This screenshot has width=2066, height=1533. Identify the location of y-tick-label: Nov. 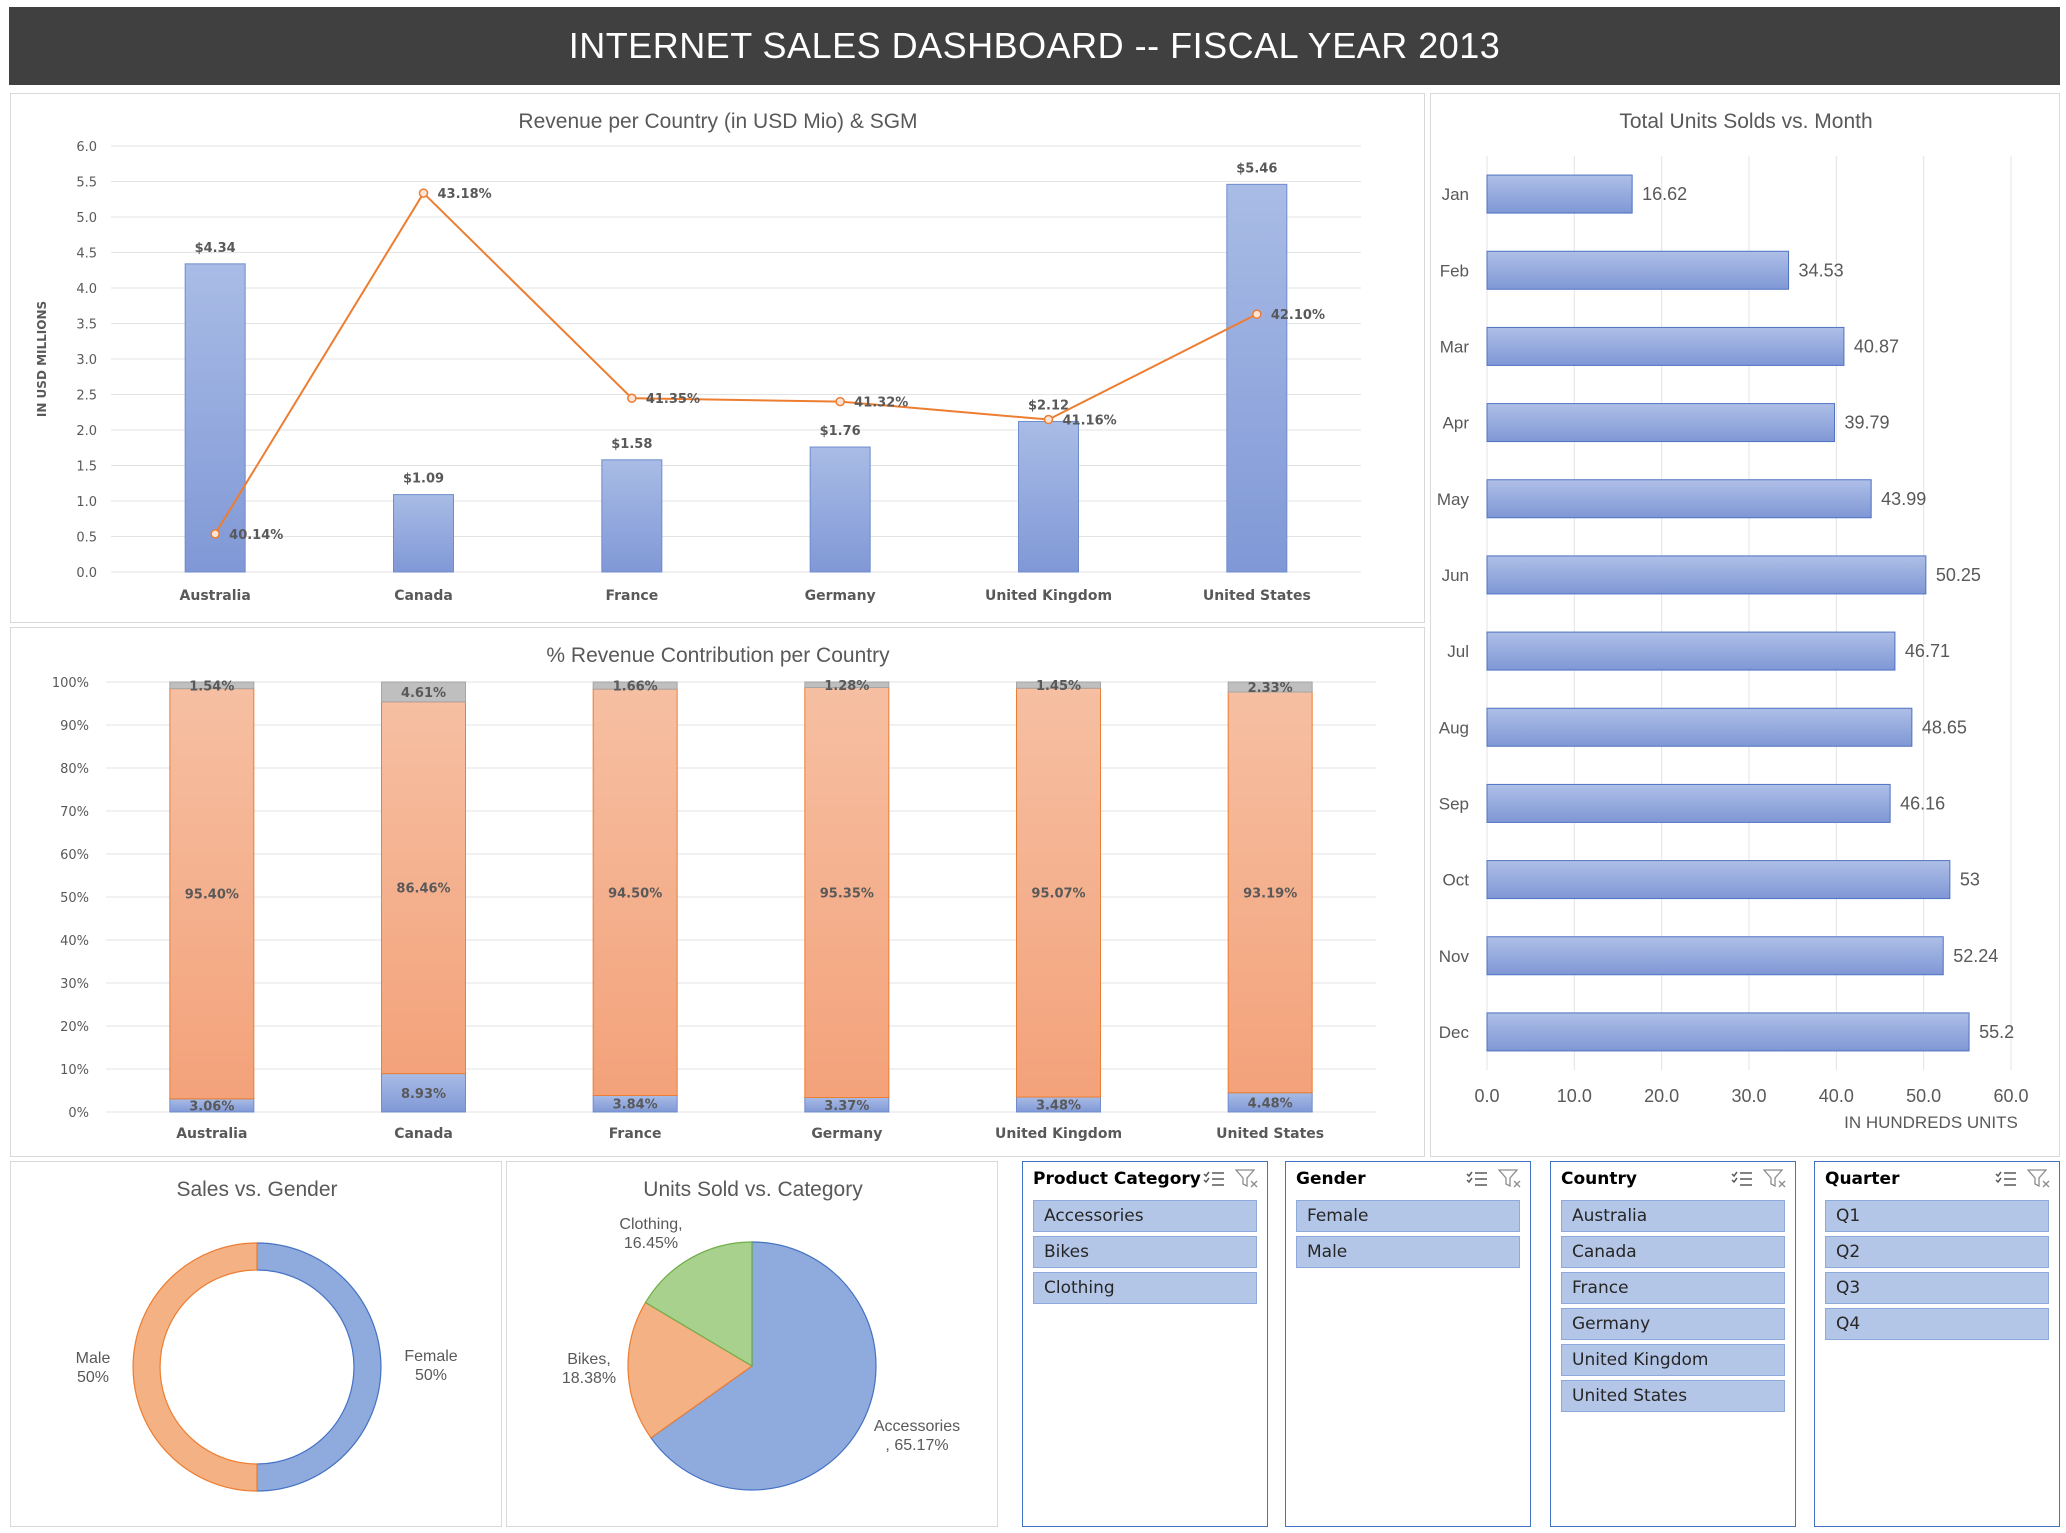
(1454, 956).